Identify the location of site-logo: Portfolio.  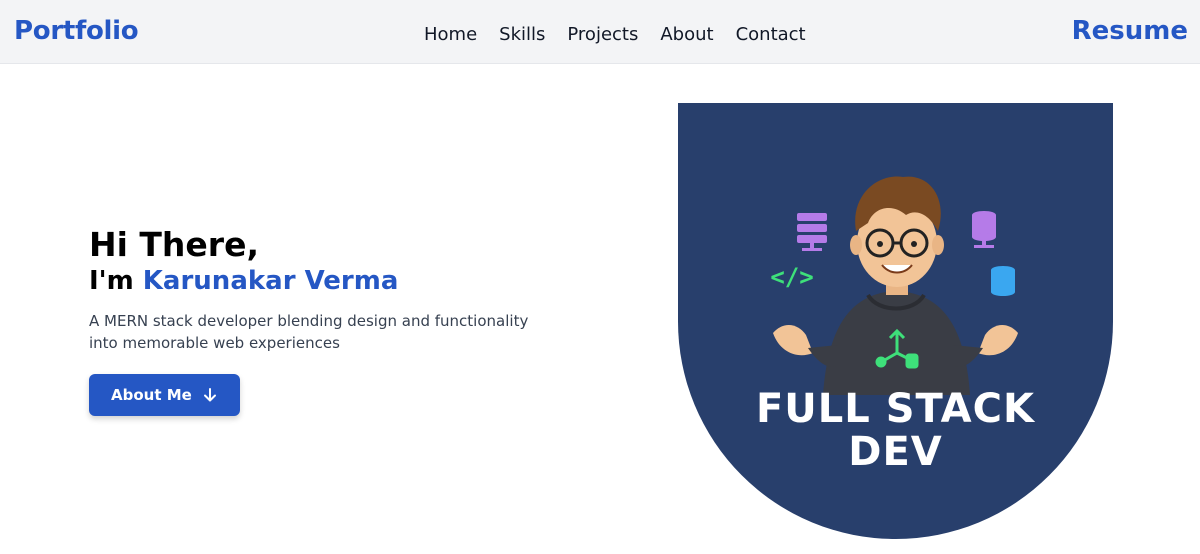
(76, 31).